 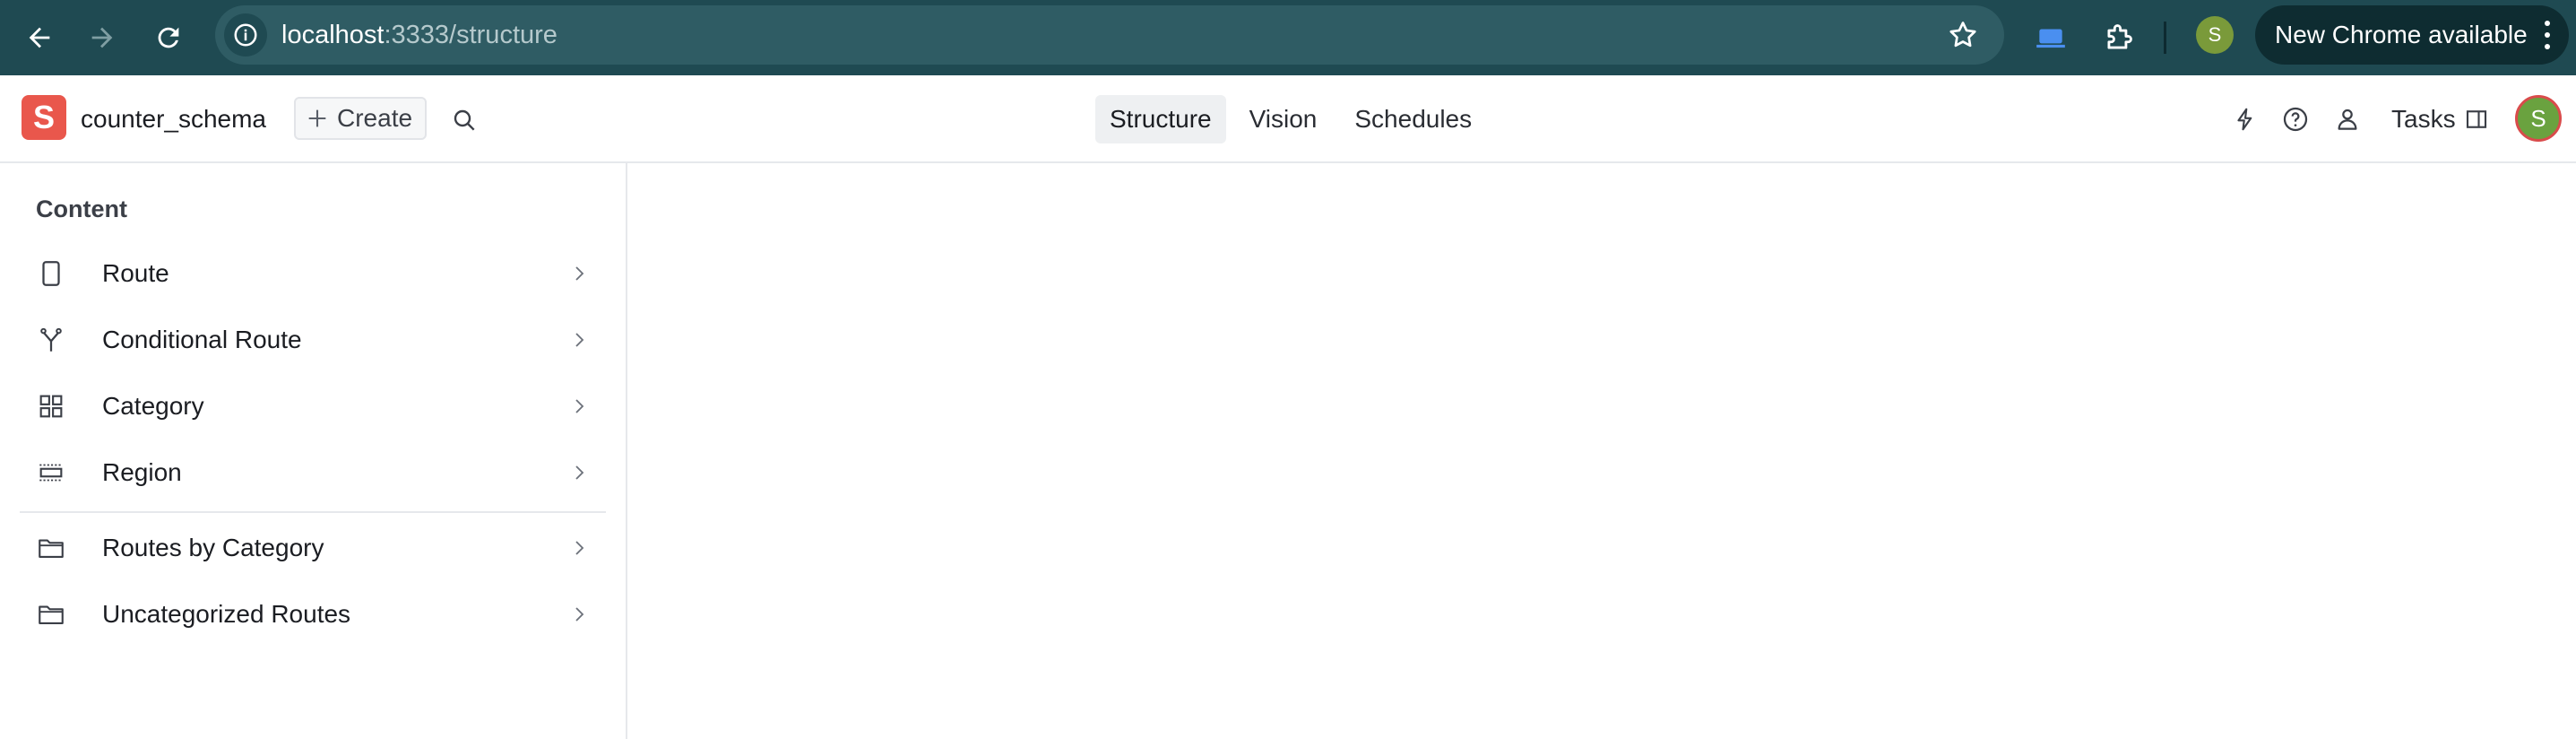 What do you see at coordinates (226, 614) in the screenshot?
I see `sidebar-item-label: Uncategorized Routes` at bounding box center [226, 614].